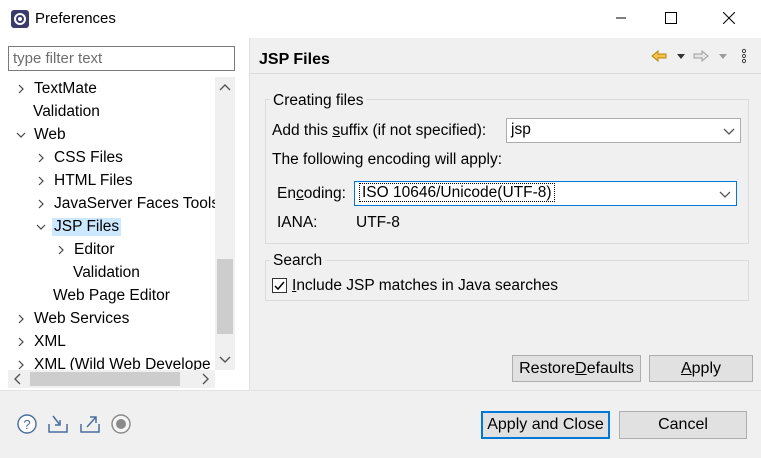 The height and width of the screenshot is (458, 761). I want to click on eclipse-gear-icon, so click(20, 19).